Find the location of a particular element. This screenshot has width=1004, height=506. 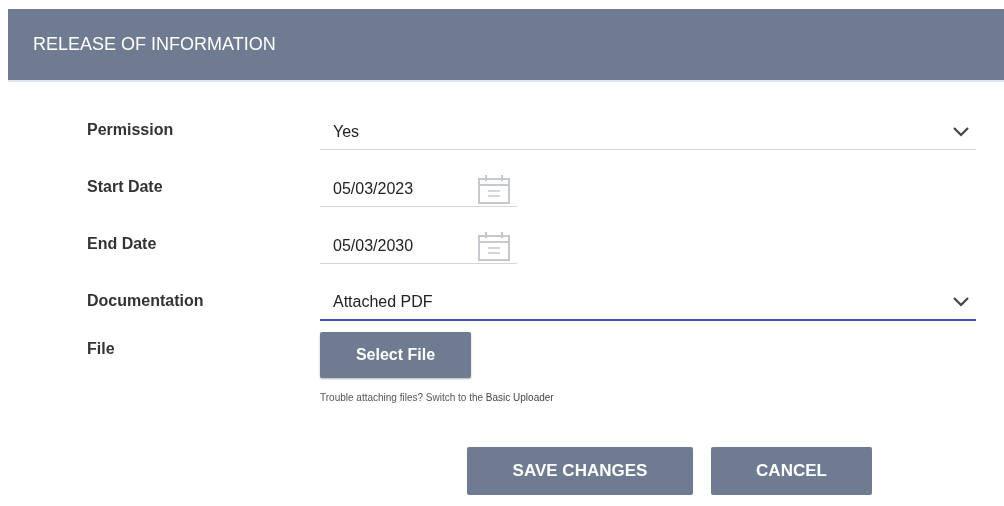

dropdown-field: Attached PDF is located at coordinates (648, 303).